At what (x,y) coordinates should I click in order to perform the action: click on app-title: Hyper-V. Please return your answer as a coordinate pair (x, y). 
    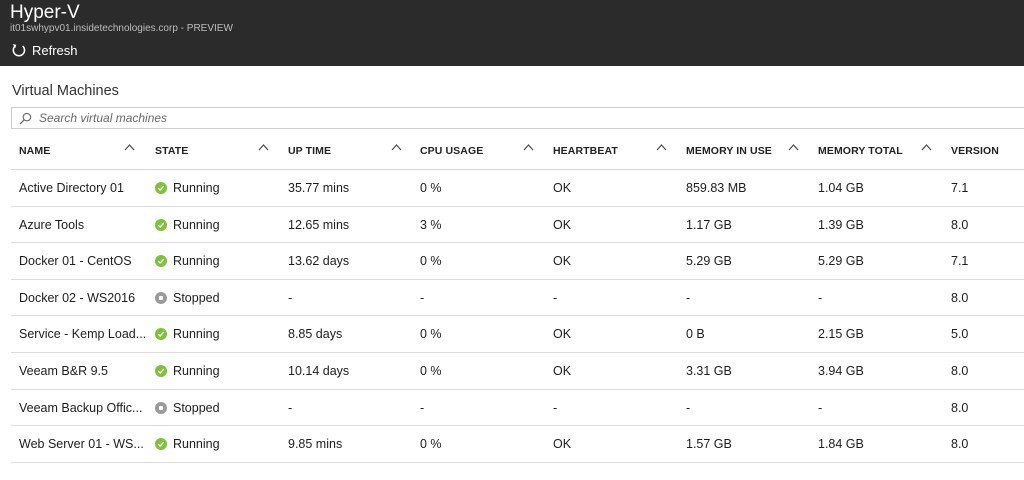
    Looking at the image, I should click on (45, 12).